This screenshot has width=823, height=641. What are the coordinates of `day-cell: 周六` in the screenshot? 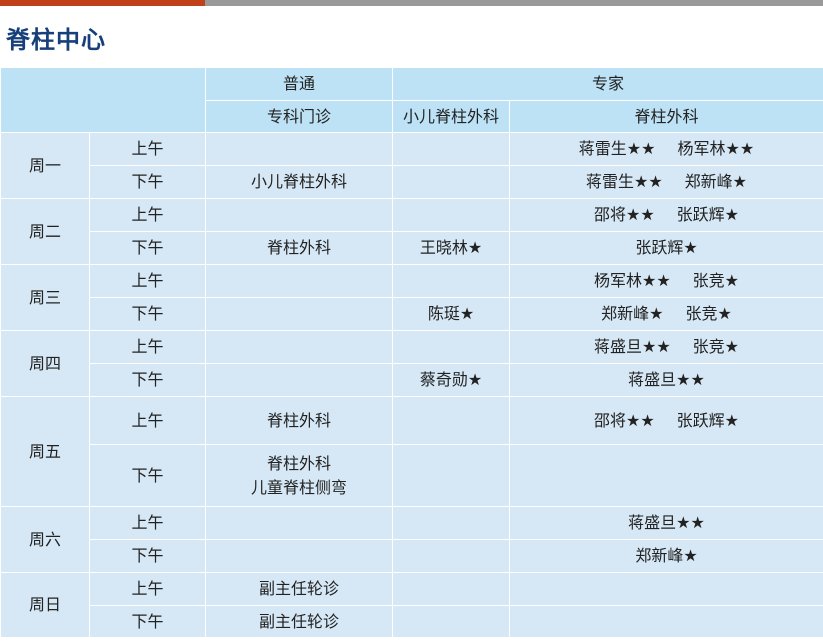 It's located at (45, 539).